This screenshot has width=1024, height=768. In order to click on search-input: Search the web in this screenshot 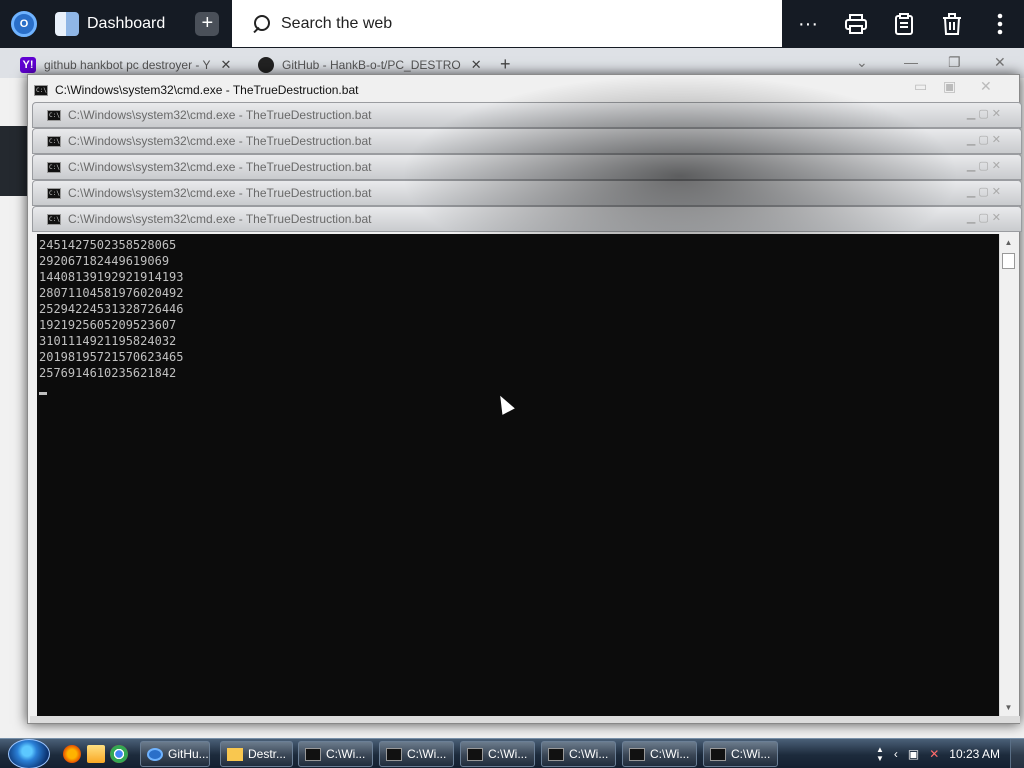, I will do `click(336, 24)`.